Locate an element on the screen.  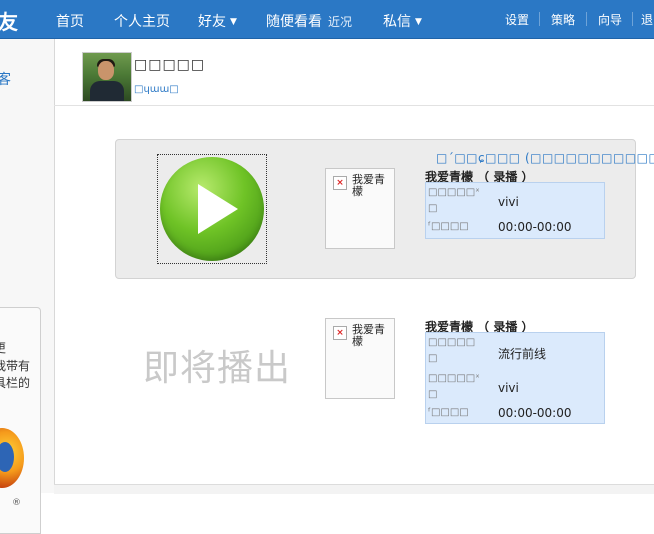
nav-logout: 退 is located at coordinates (647, 19).